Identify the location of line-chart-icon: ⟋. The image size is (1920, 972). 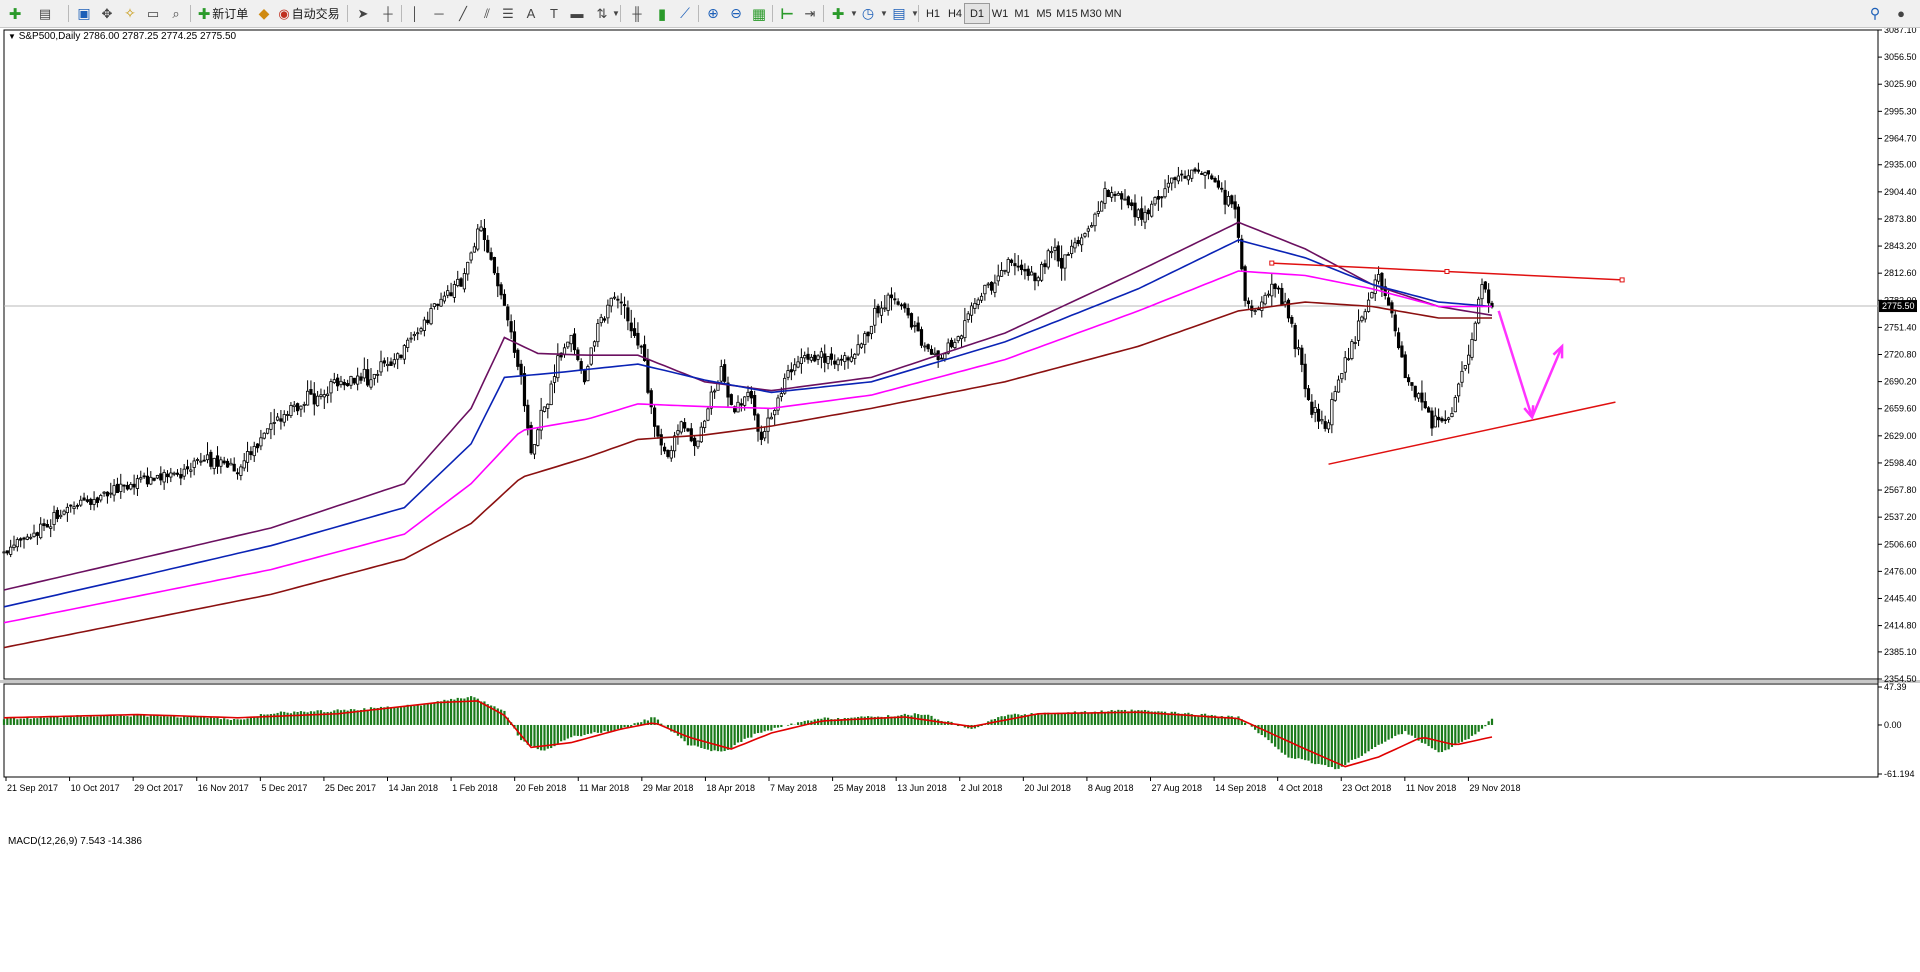
(685, 13).